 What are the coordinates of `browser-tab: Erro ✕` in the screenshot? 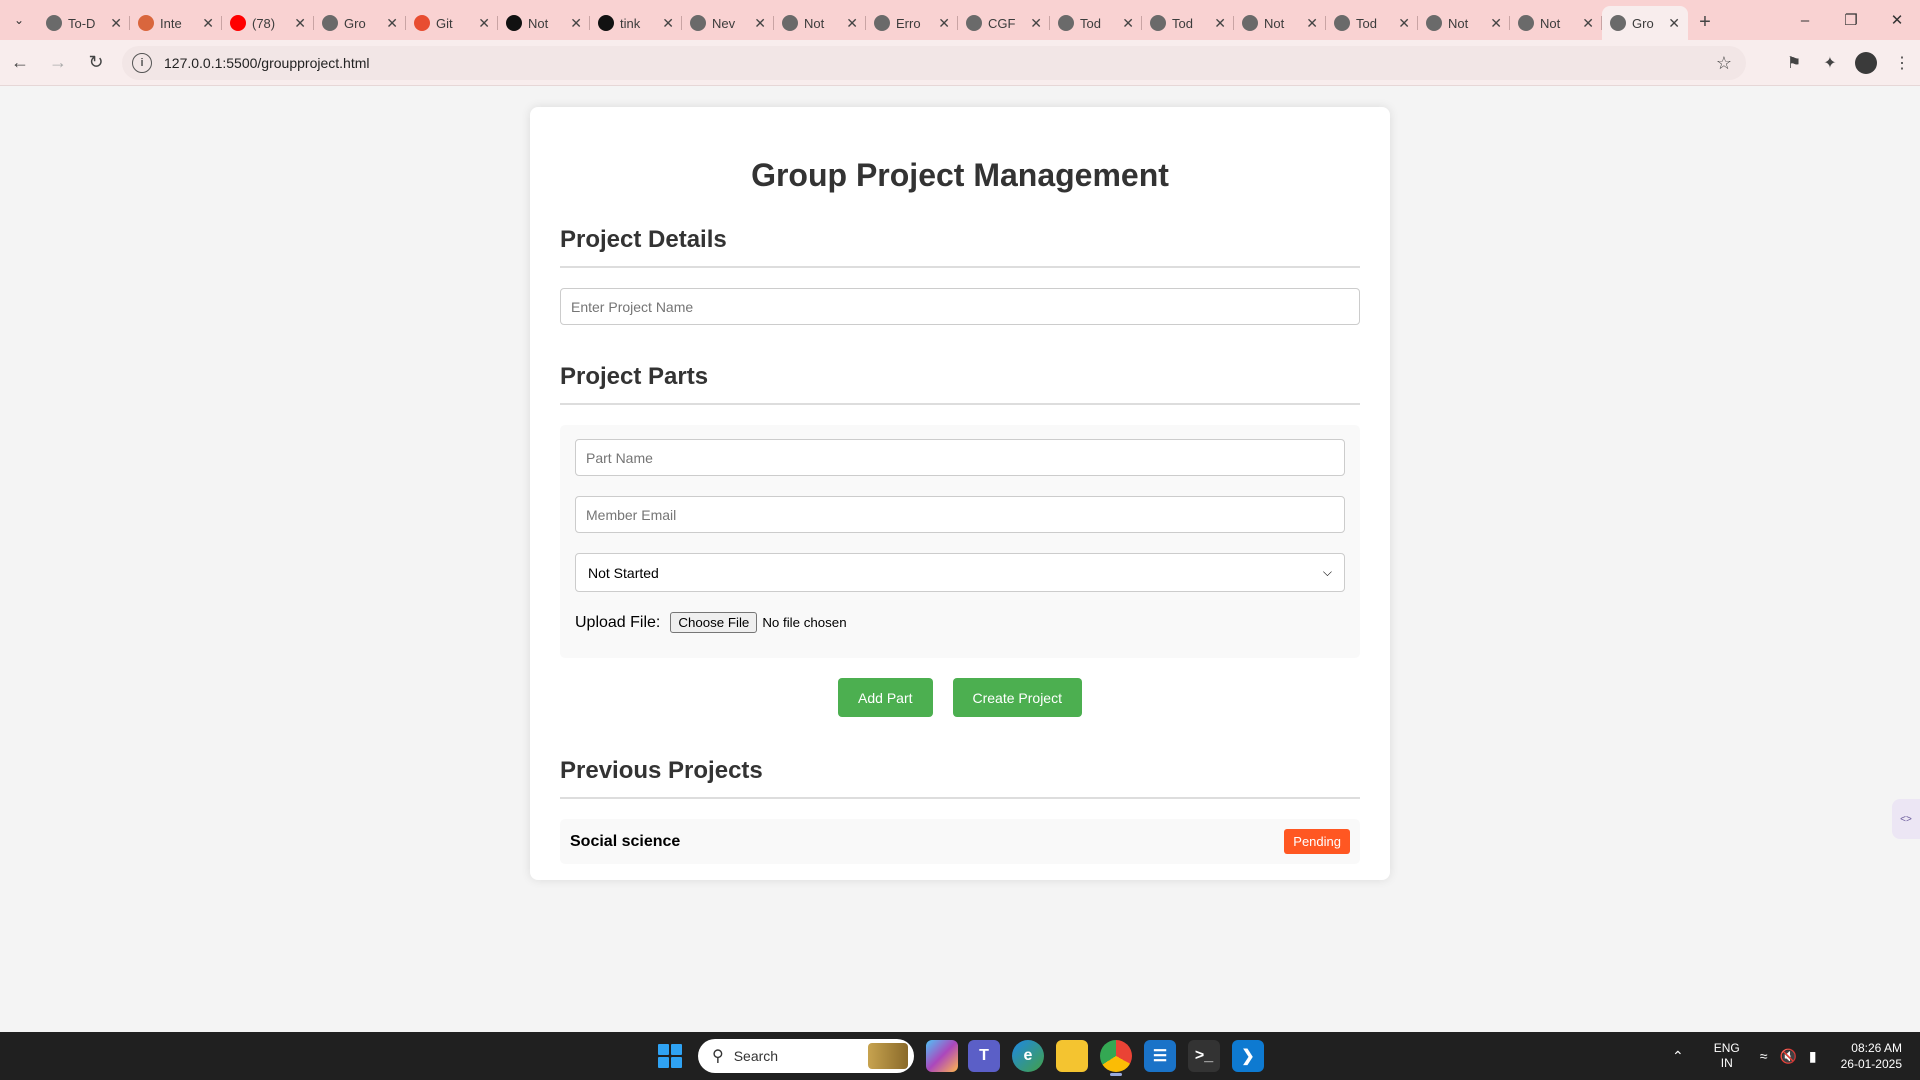 It's located at (912, 23).